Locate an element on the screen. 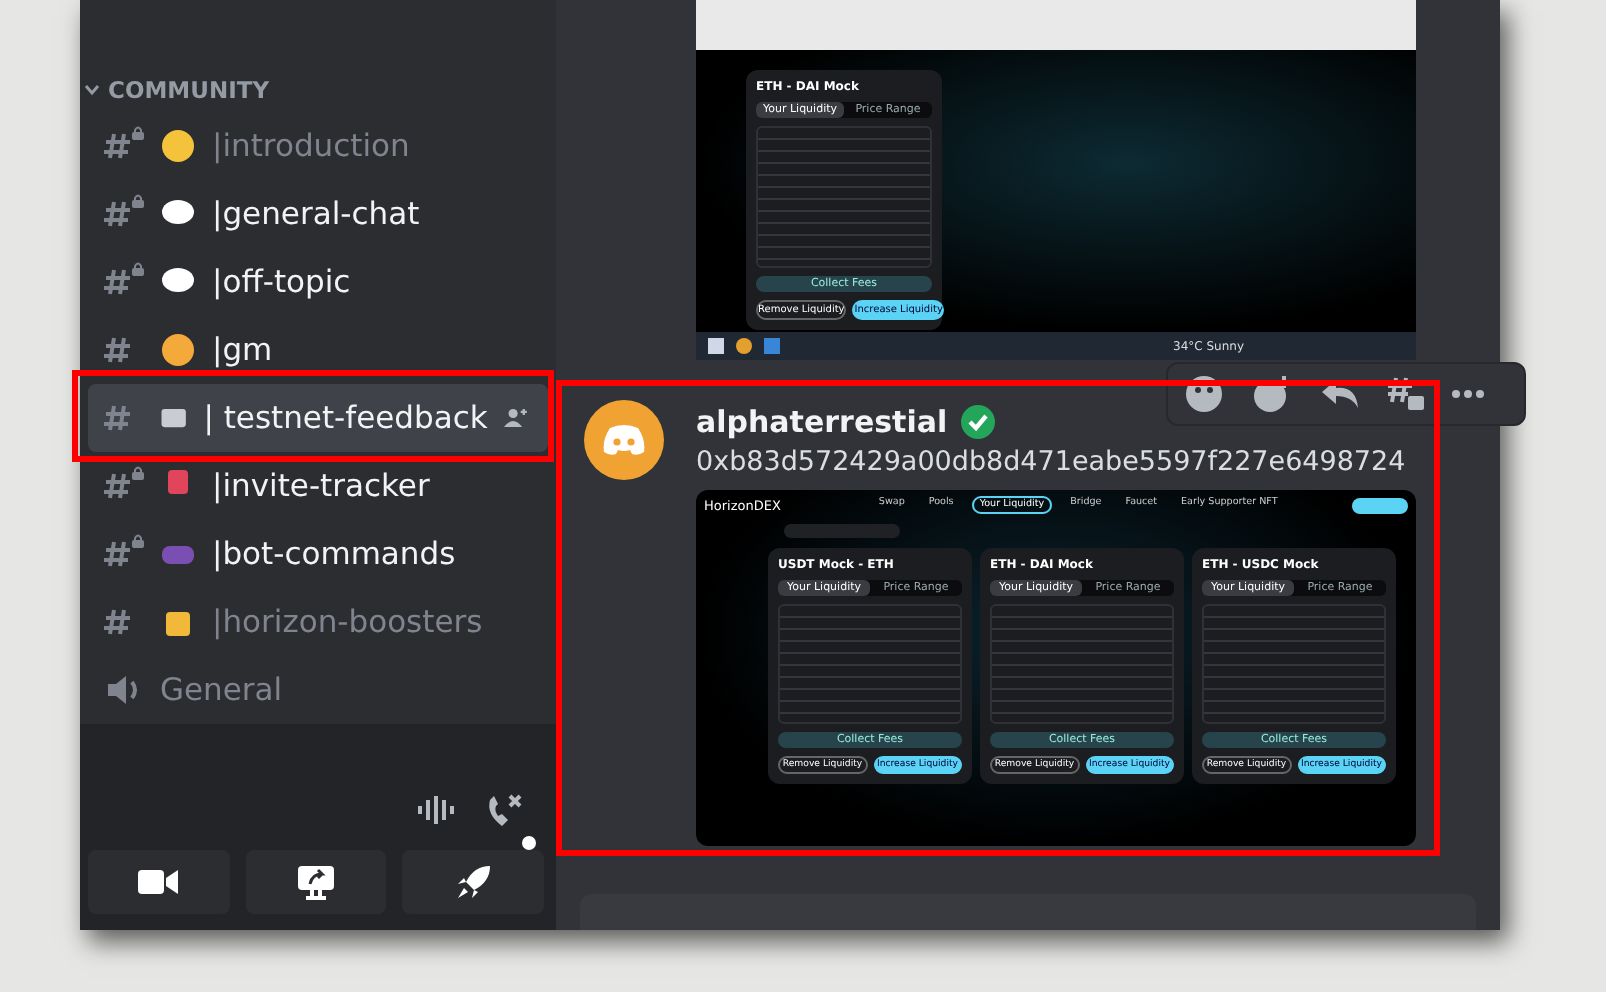  video-camera-icon is located at coordinates (158, 882).